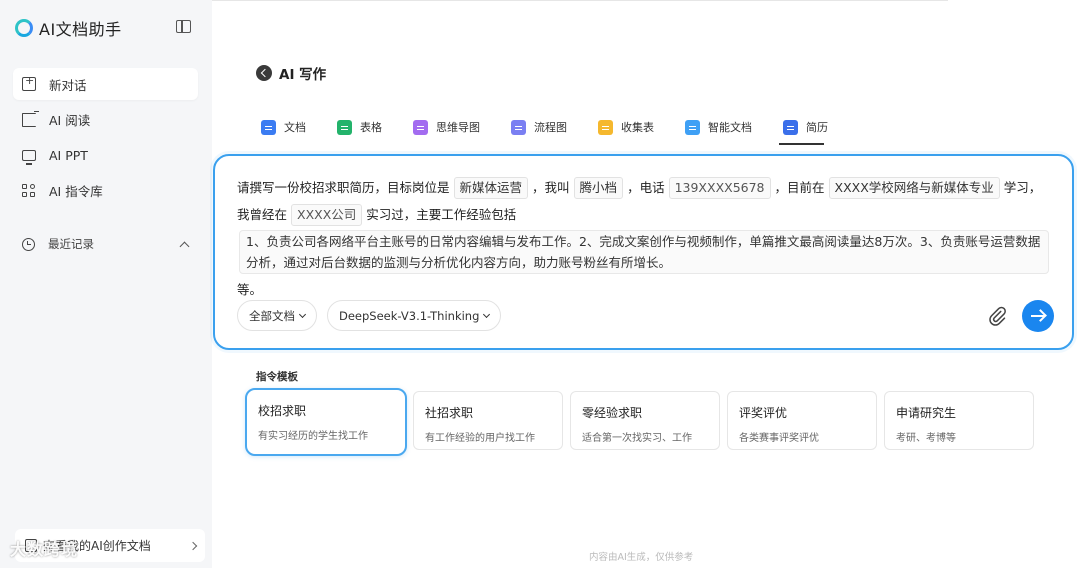 This screenshot has height=568, width=1080. I want to click on brand-title: AI文档助手, so click(80, 29).